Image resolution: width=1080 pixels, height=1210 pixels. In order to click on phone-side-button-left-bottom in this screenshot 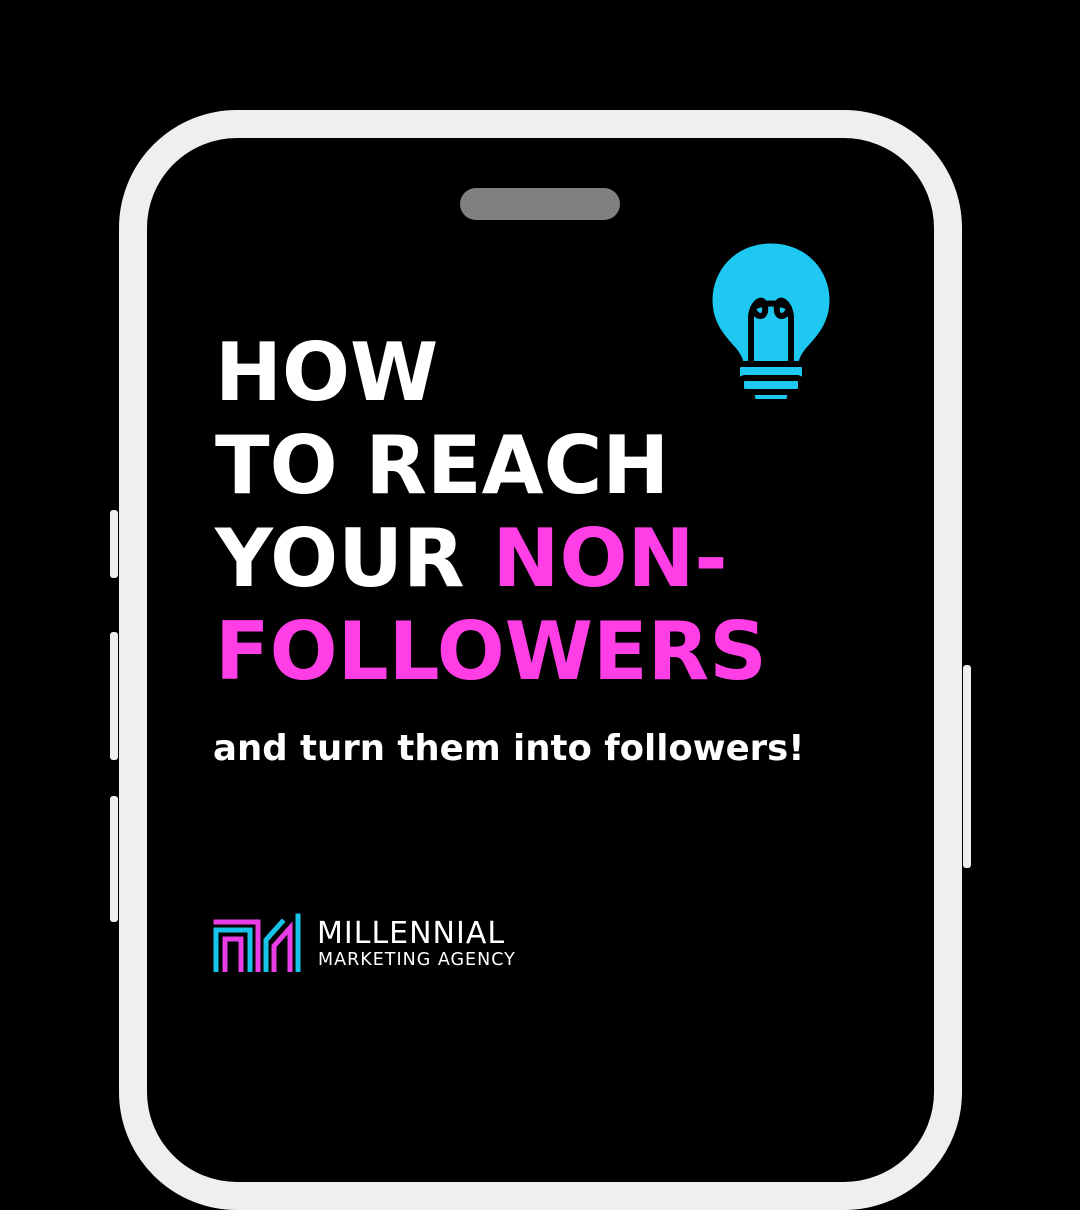, I will do `click(114, 859)`.